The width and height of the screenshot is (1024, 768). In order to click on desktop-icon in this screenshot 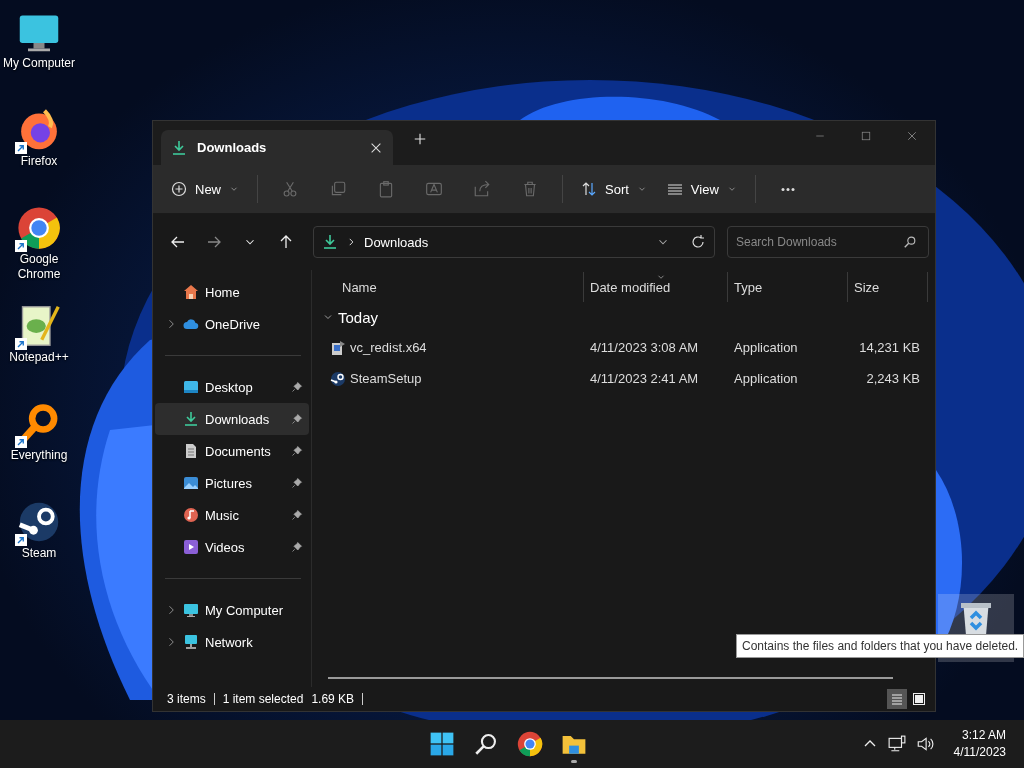, I will do `click(191, 387)`.